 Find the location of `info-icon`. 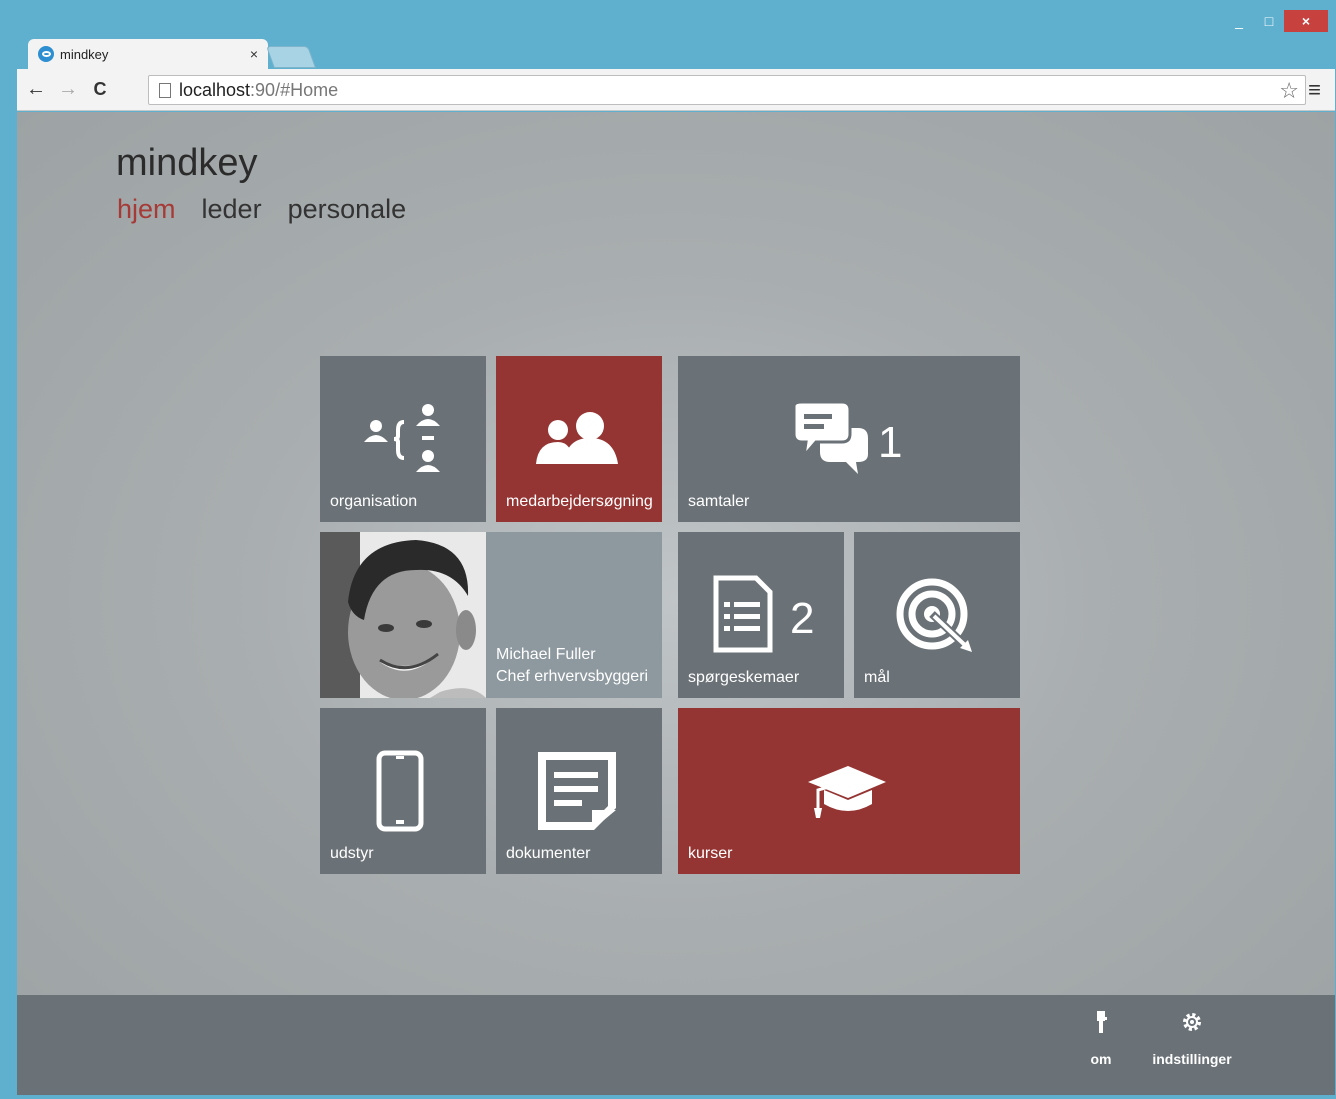

info-icon is located at coordinates (1101, 1025).